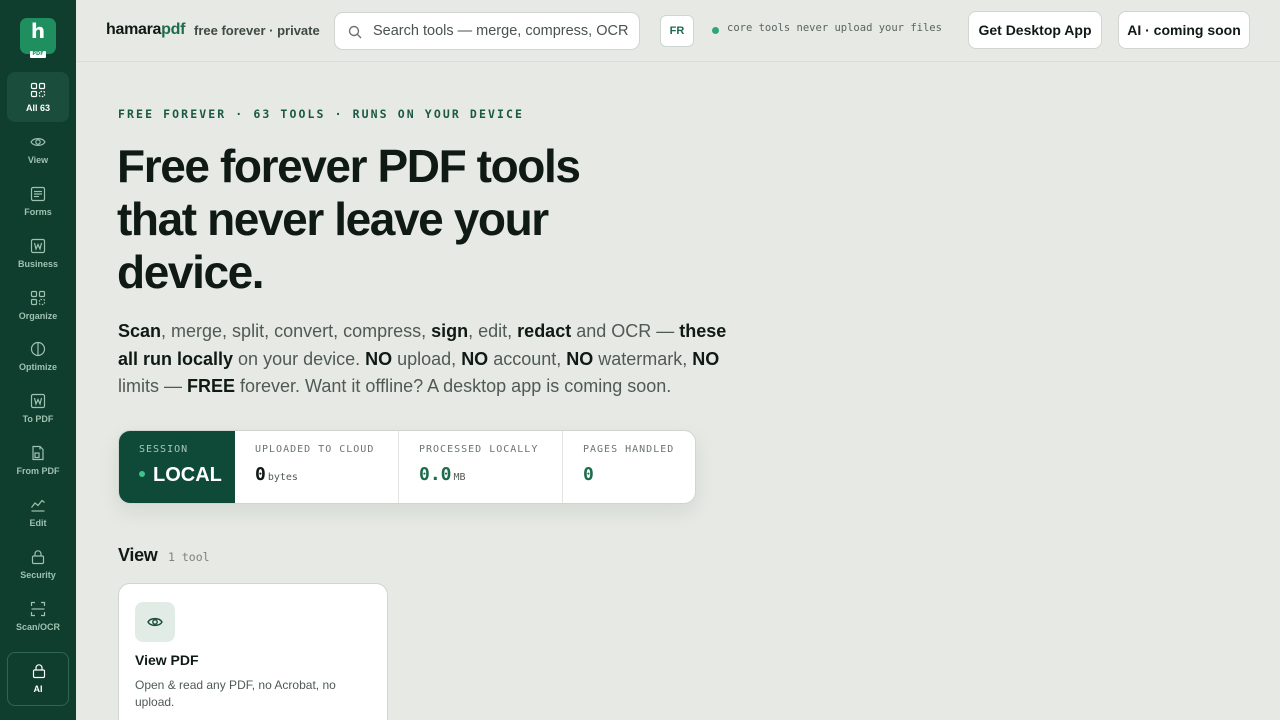  Describe the element at coordinates (355, 32) in the screenshot. I see `search-icon` at that location.